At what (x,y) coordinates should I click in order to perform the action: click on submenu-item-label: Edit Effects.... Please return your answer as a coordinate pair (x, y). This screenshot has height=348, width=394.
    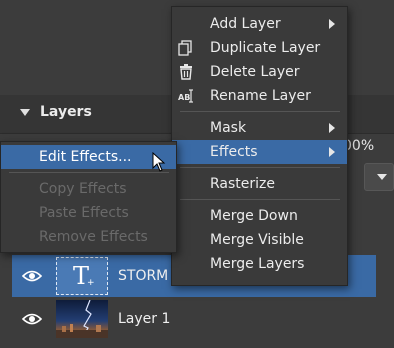
    Looking at the image, I should click on (85, 157).